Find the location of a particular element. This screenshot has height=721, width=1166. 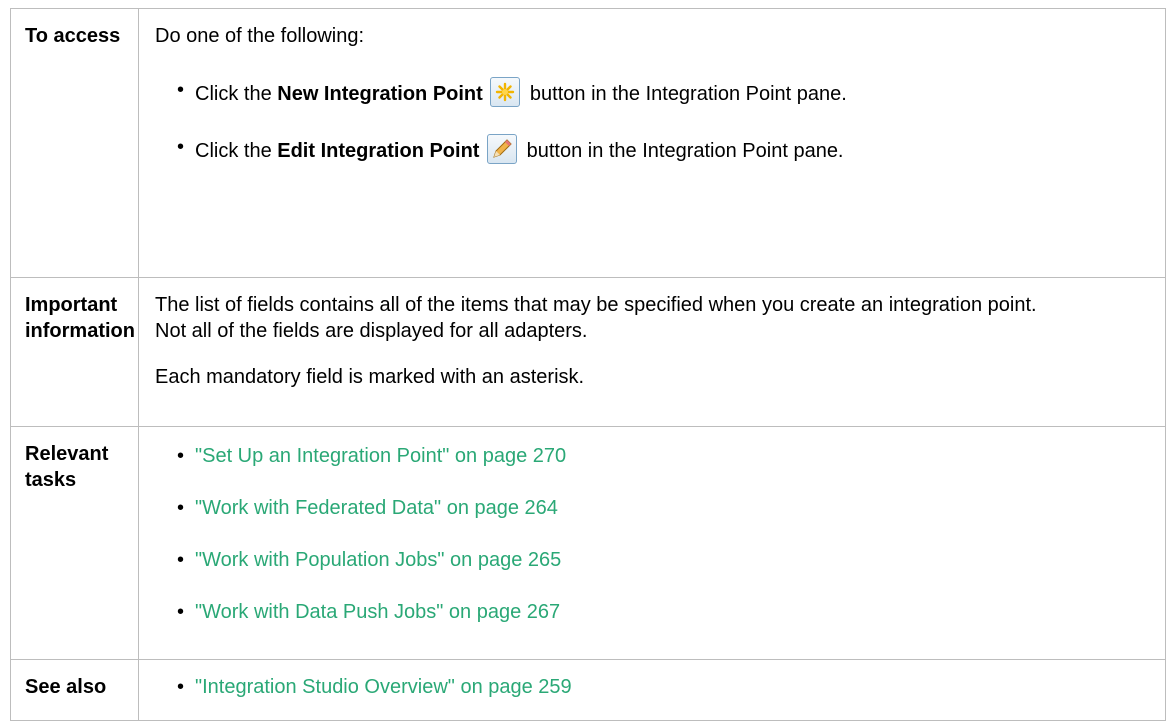

row-label: To access is located at coordinates (74, 143).